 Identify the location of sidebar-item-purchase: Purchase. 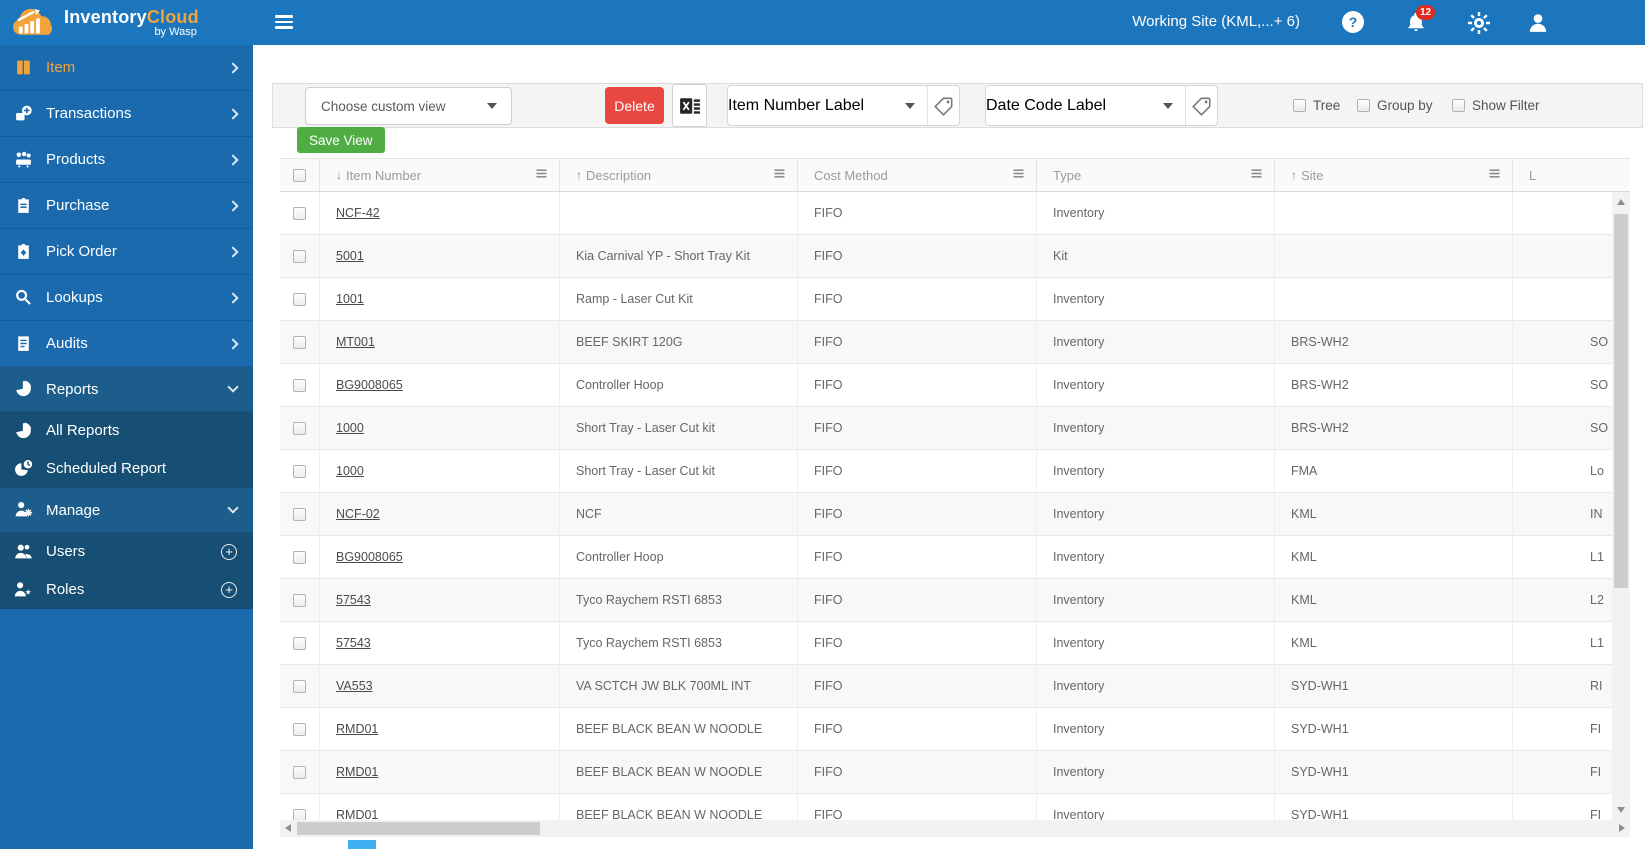
(126, 206).